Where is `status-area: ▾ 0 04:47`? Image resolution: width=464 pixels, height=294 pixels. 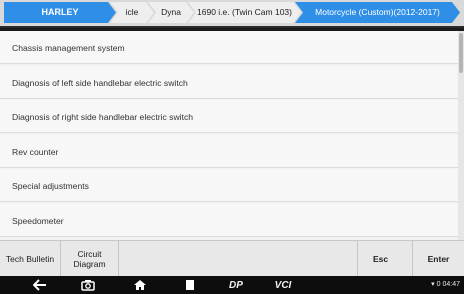
status-area: ▾ 0 04:47 is located at coordinates (445, 284).